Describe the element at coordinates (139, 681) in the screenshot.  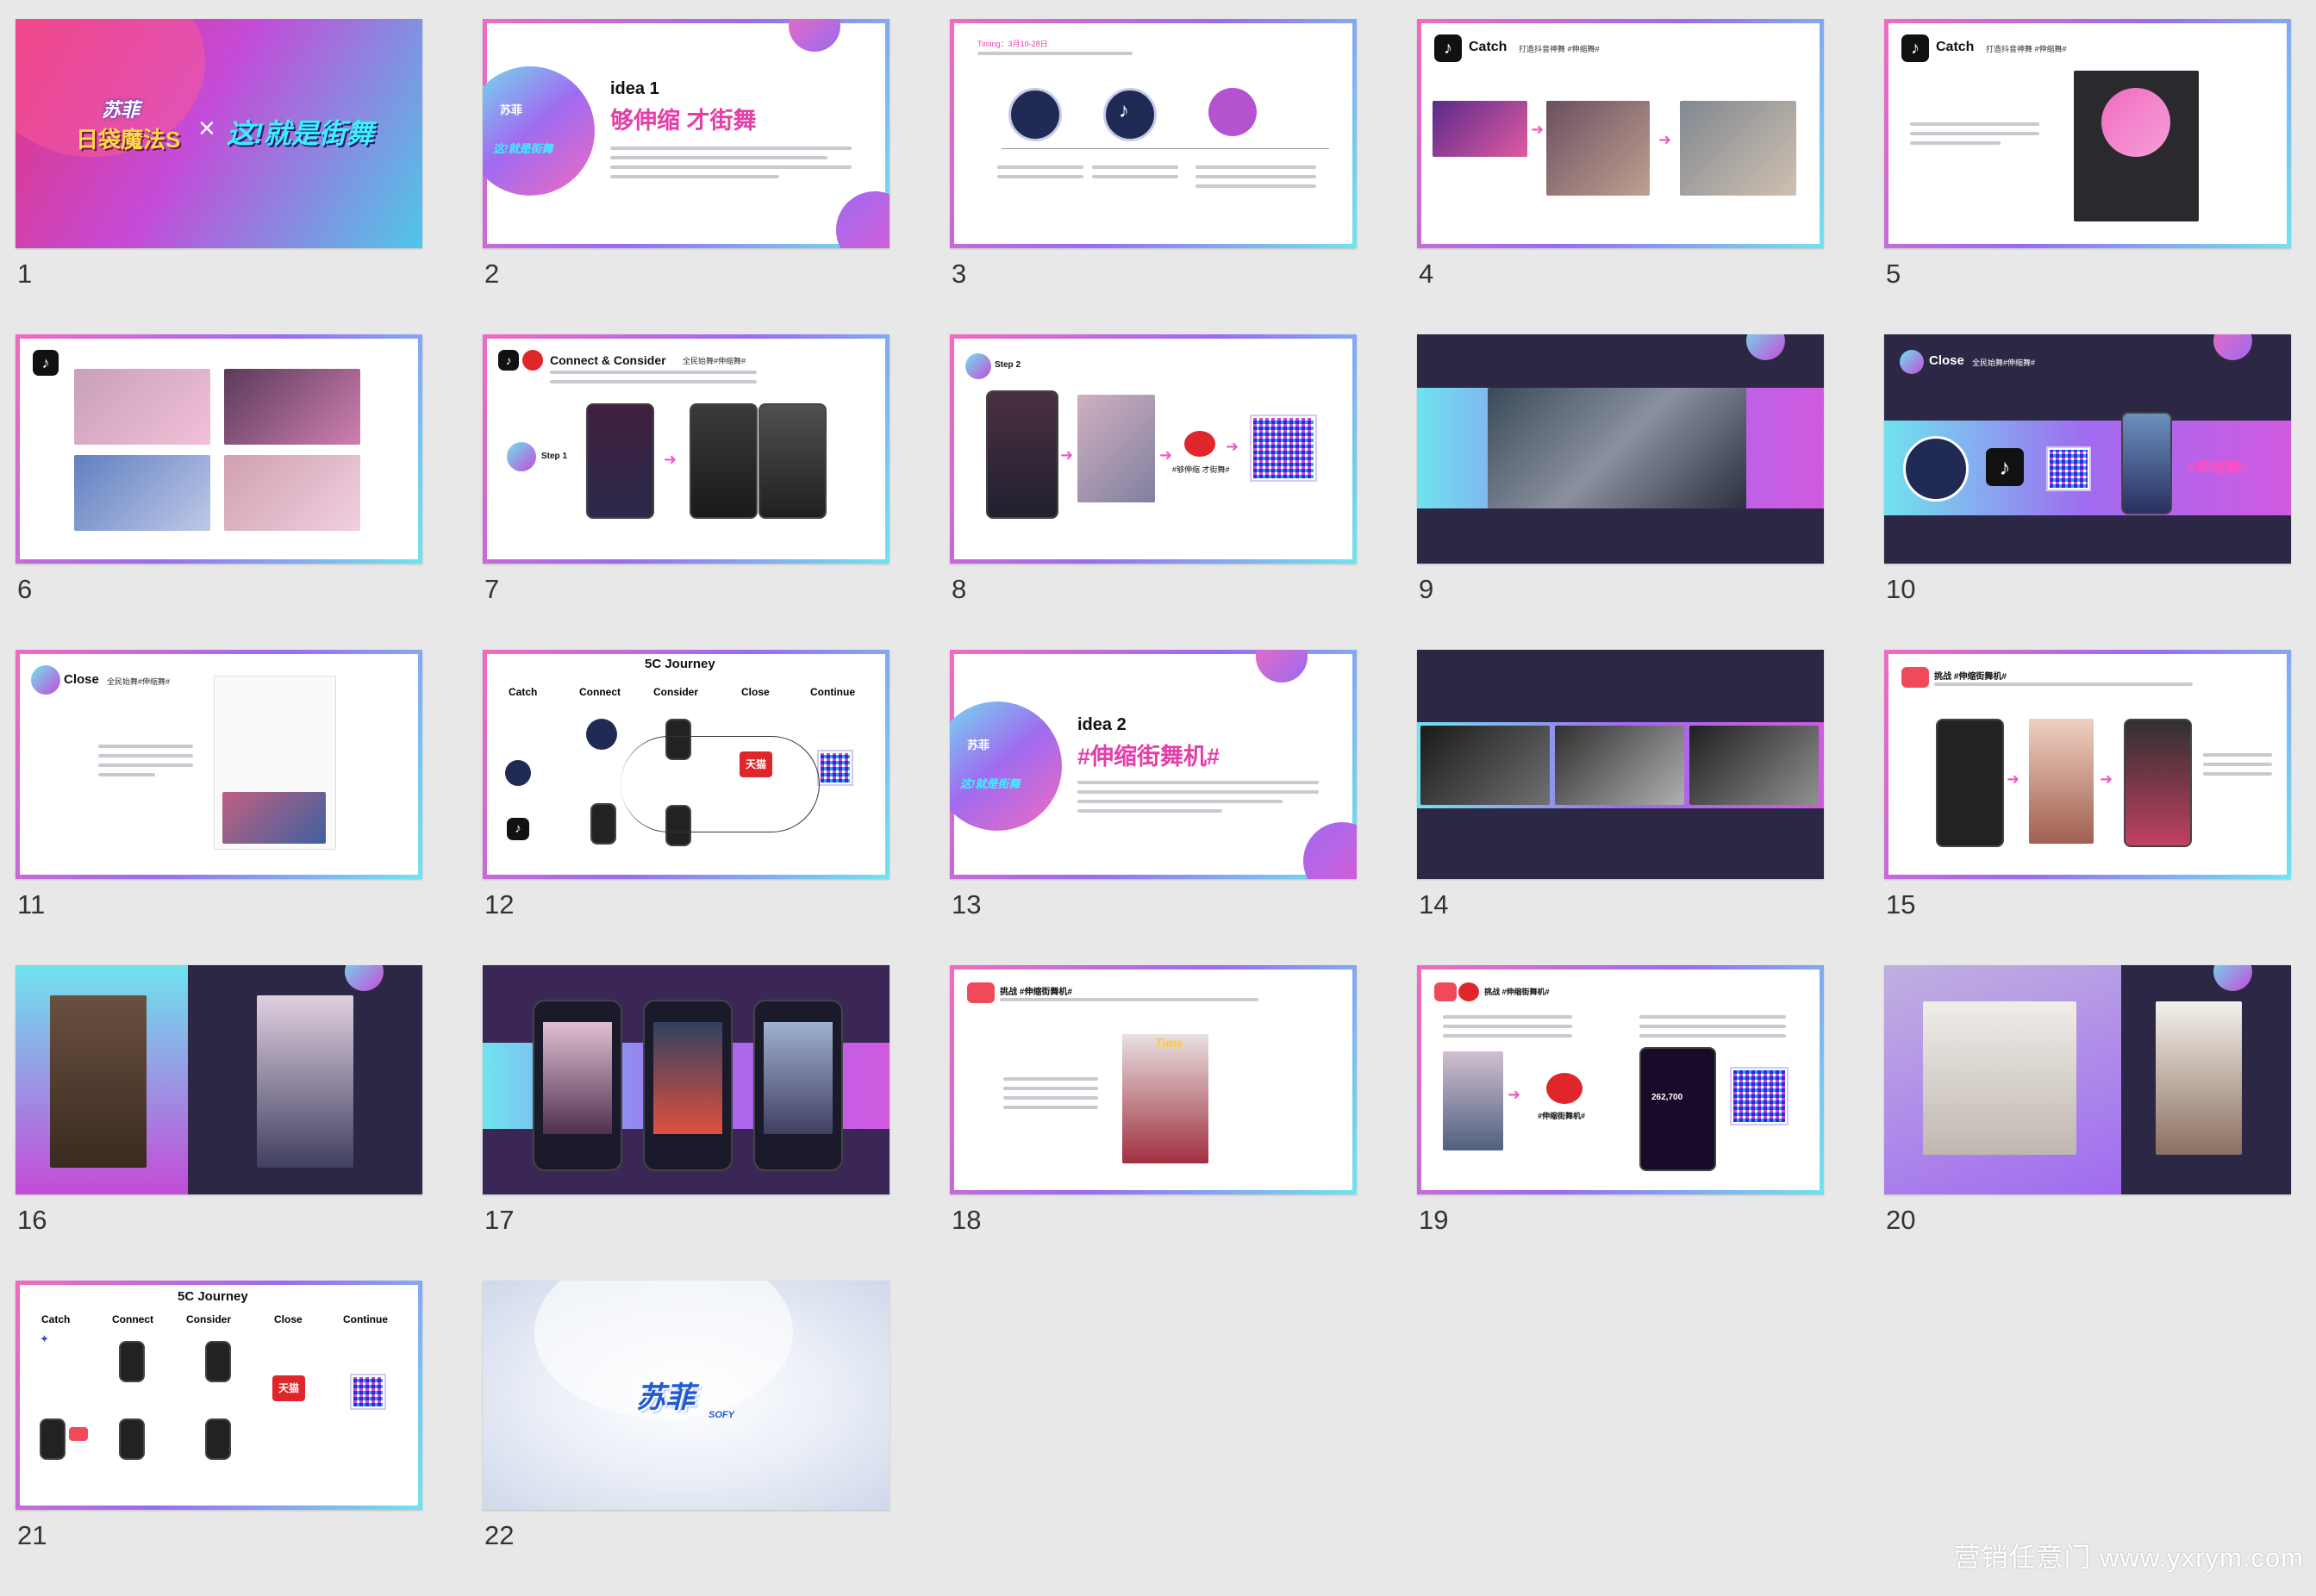
I see `slide-subtitle: 全民始舞#伸缩舞#` at that location.